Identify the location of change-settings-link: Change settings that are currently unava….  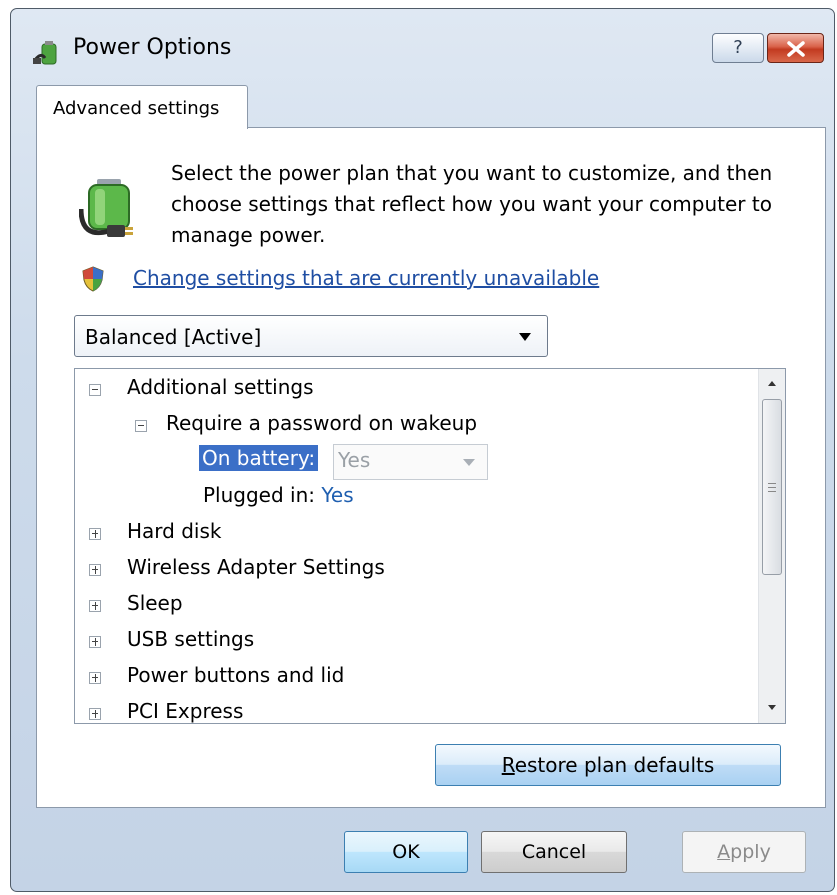
(366, 278).